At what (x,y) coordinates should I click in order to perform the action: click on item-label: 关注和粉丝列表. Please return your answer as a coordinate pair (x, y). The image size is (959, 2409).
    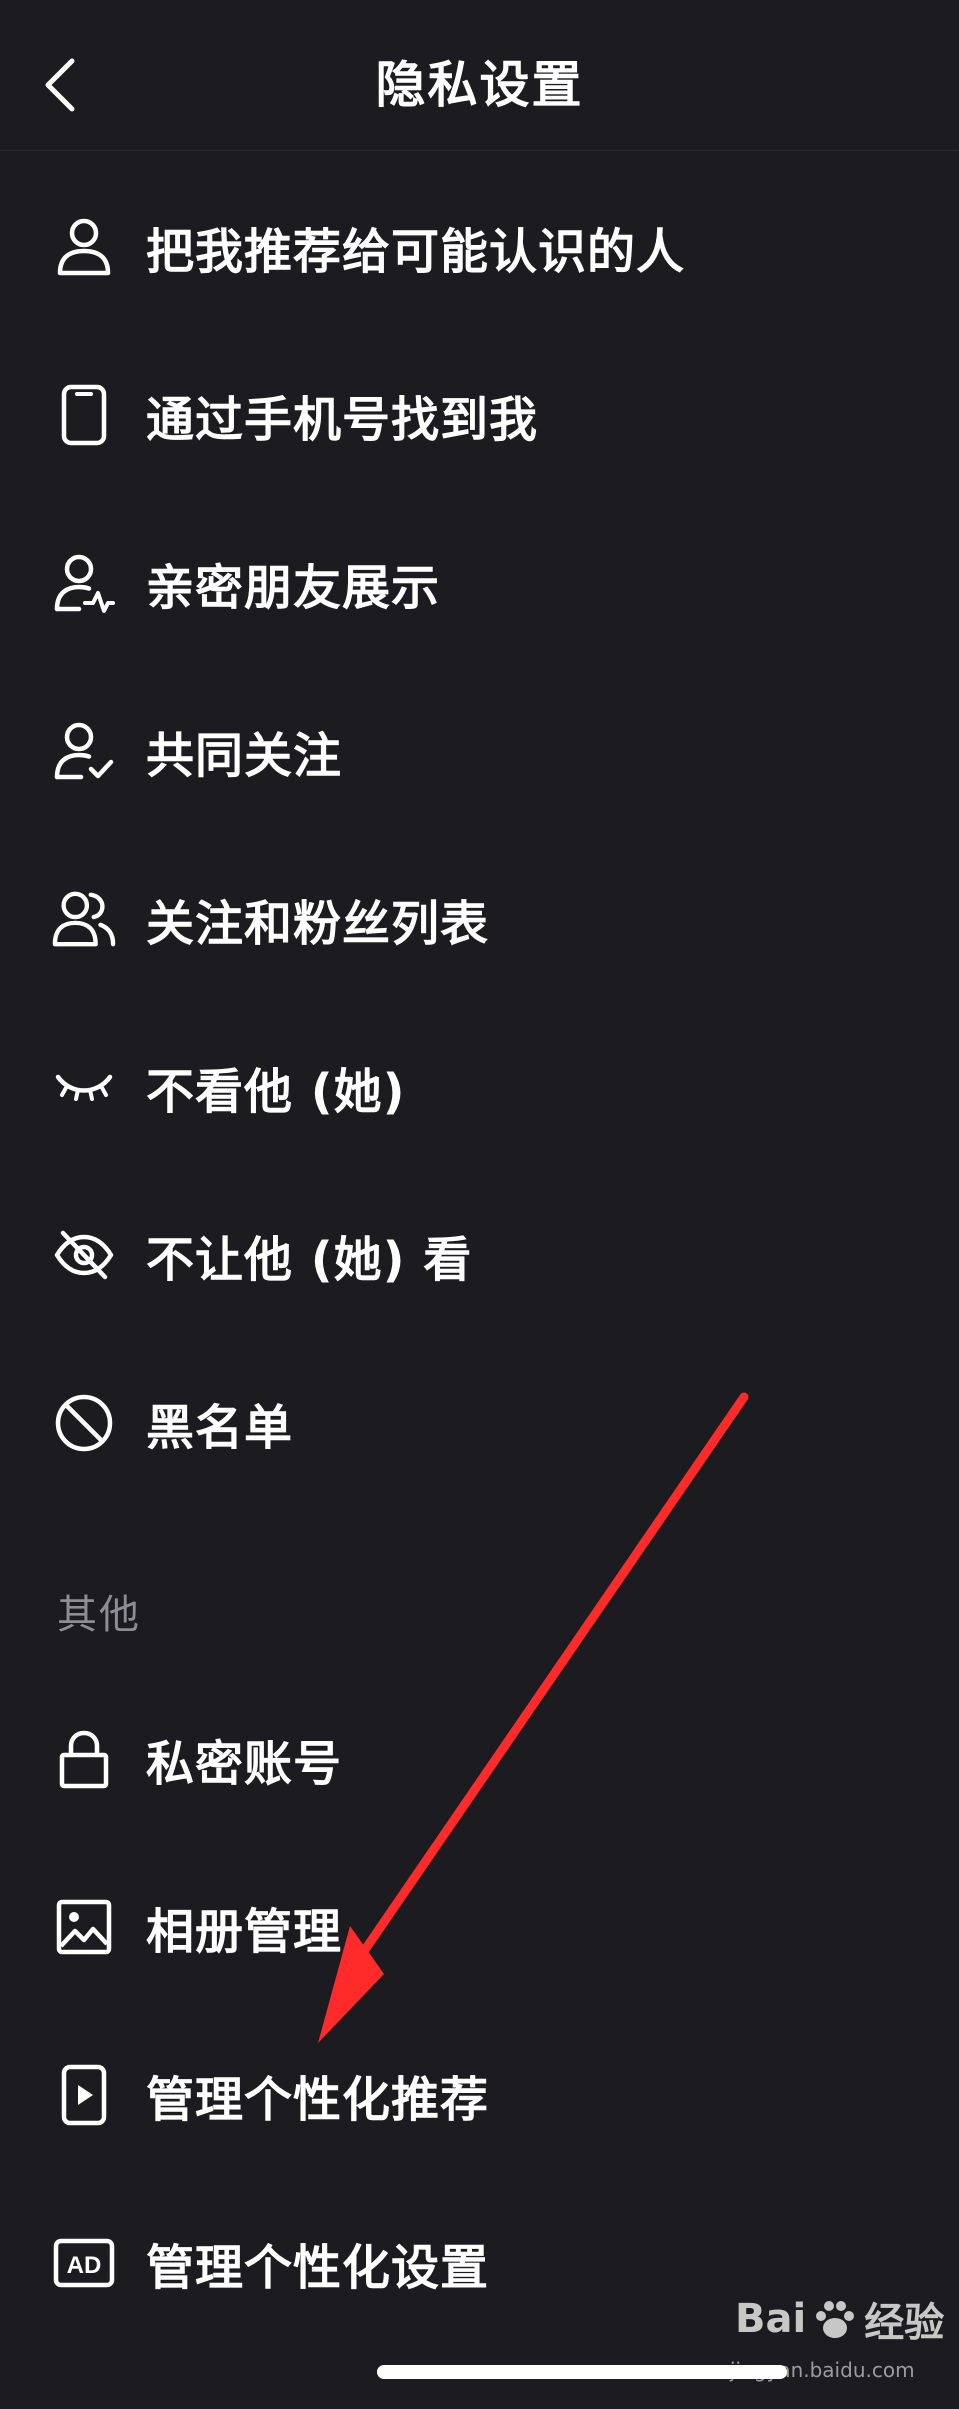
    Looking at the image, I should click on (318, 924).